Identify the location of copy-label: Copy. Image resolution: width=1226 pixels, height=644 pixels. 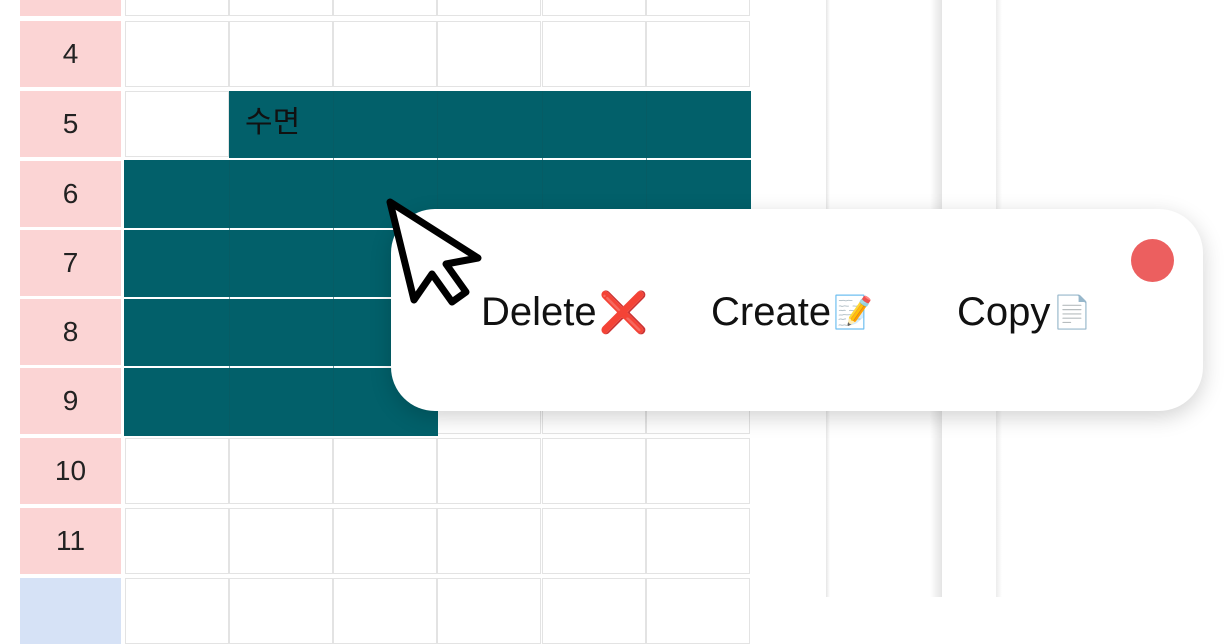
(1004, 311).